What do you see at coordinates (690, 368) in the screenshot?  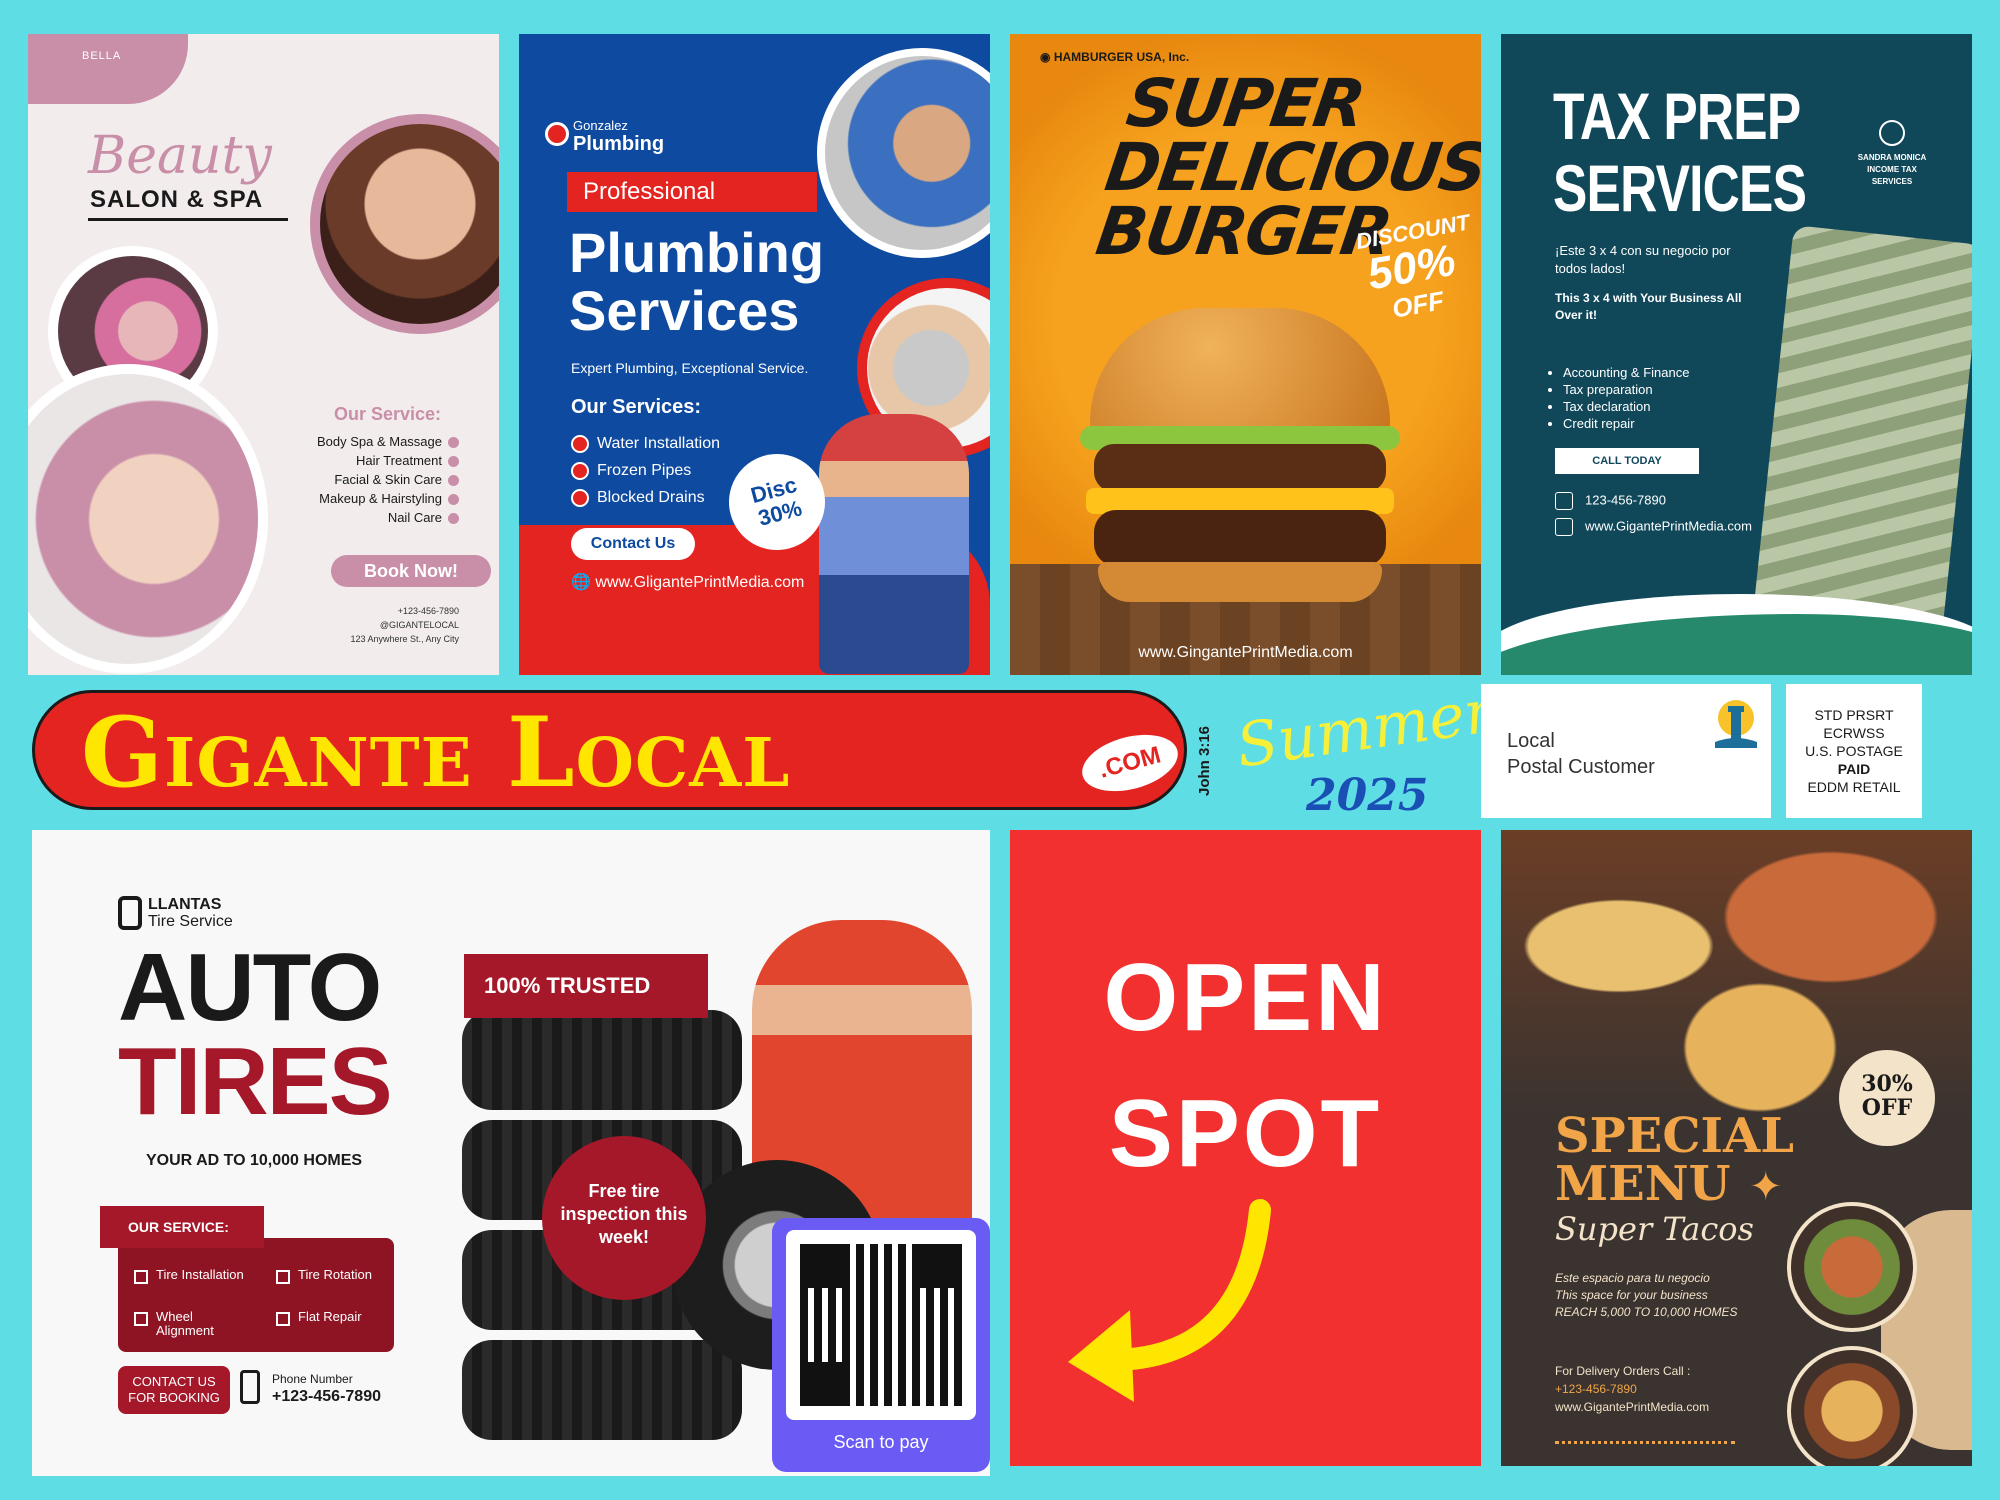 I see `subtitle: Expert Plumbing, Exceptional Service.` at bounding box center [690, 368].